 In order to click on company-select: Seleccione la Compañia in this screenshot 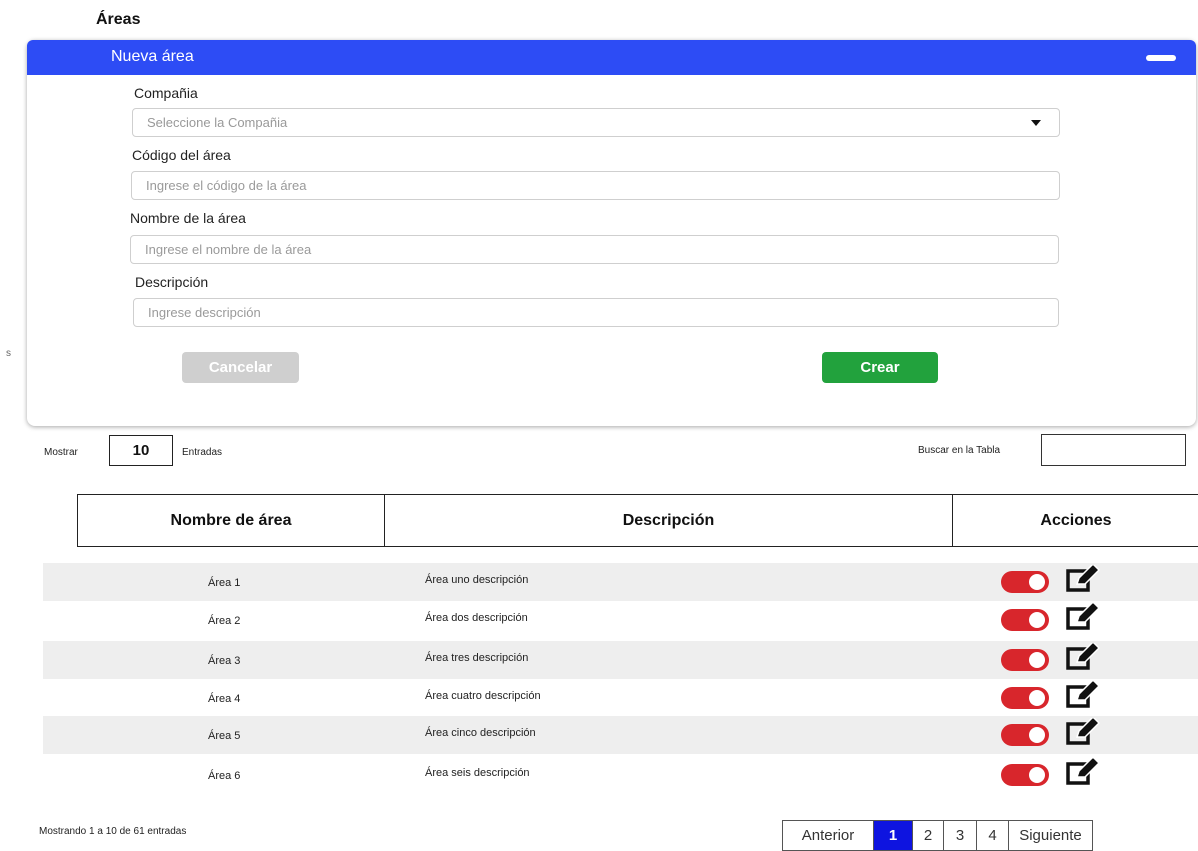, I will do `click(596, 122)`.